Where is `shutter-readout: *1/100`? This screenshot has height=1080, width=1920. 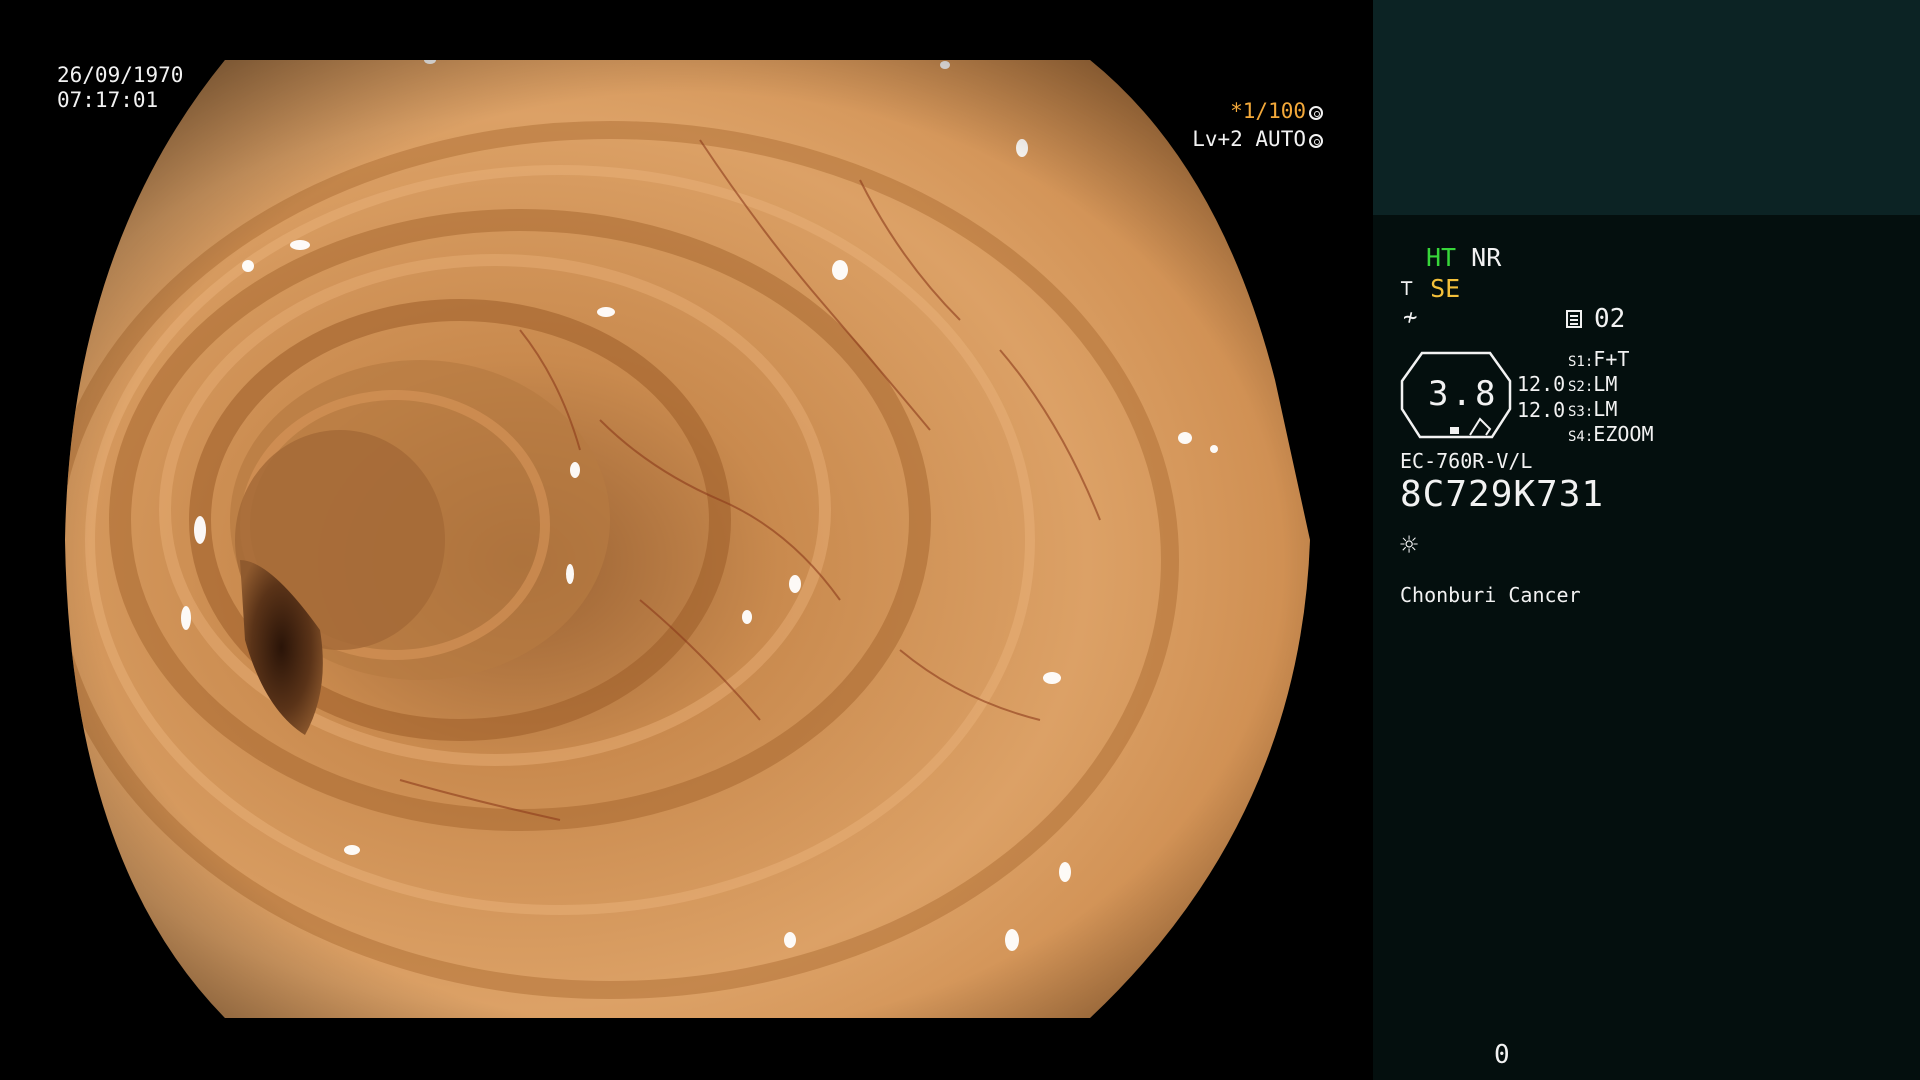
shutter-readout: *1/100 is located at coordinates (1276, 111).